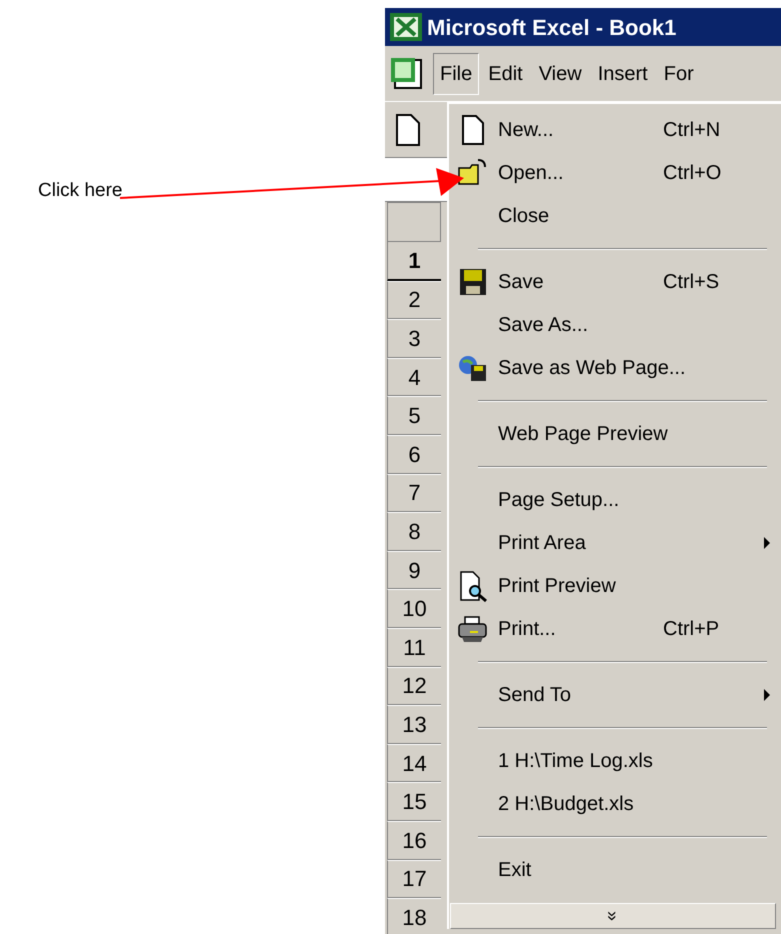 The image size is (781, 934). Describe the element at coordinates (613, 916) in the screenshot. I see `expand-menu-button: »` at that location.